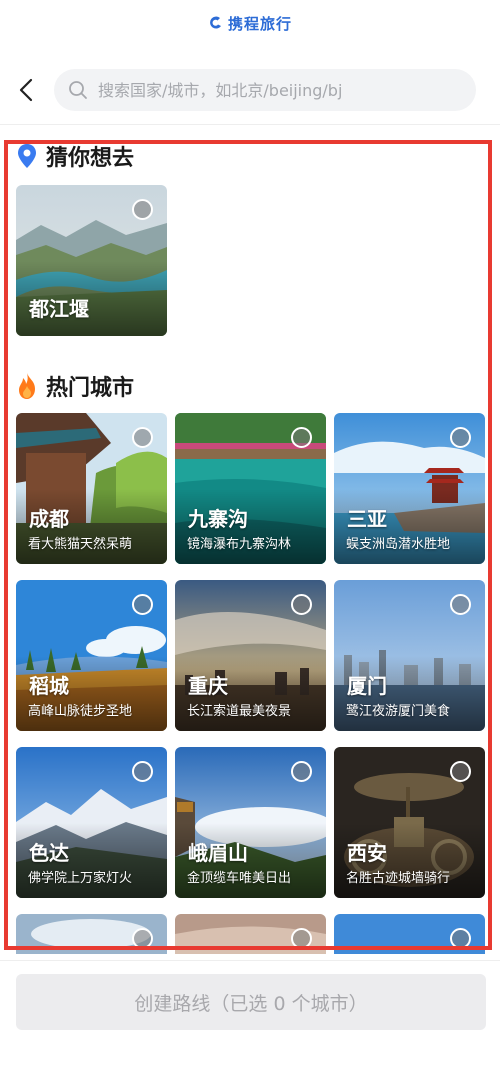 The image size is (500, 1084). What do you see at coordinates (49, 686) in the screenshot?
I see `destination-name: 稻城` at bounding box center [49, 686].